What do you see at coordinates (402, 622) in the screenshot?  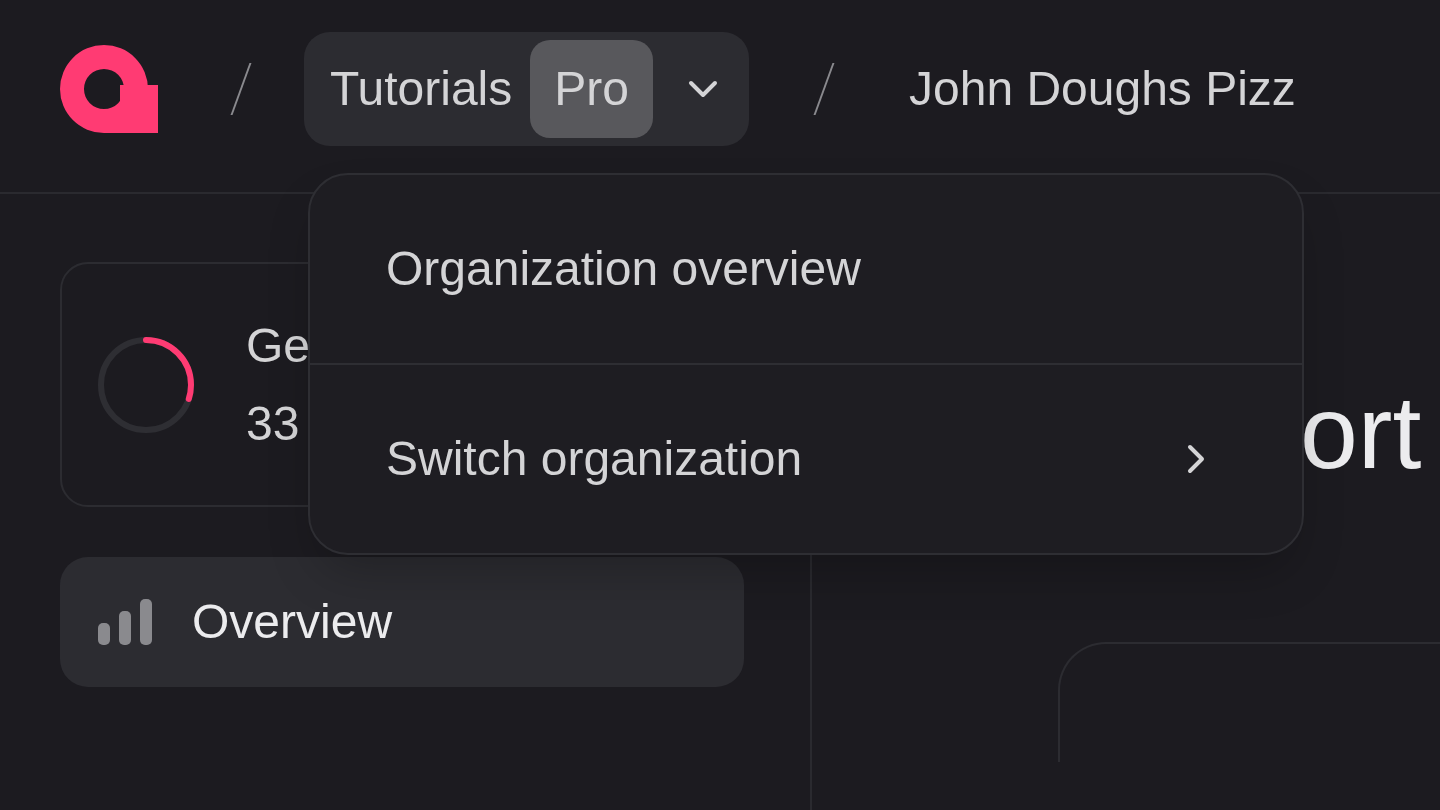 I see `nav-item: Overview` at bounding box center [402, 622].